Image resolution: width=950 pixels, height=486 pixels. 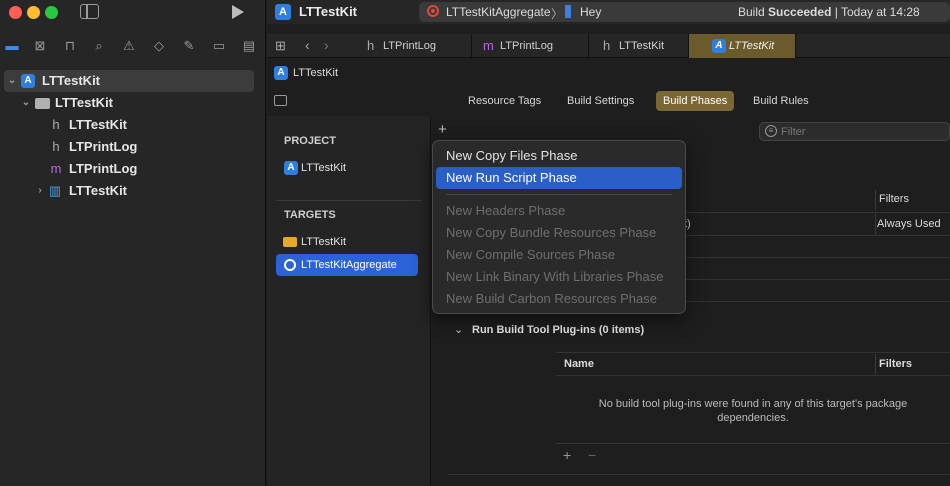 What do you see at coordinates (15, 12) in the screenshot?
I see `close-window-button` at bounding box center [15, 12].